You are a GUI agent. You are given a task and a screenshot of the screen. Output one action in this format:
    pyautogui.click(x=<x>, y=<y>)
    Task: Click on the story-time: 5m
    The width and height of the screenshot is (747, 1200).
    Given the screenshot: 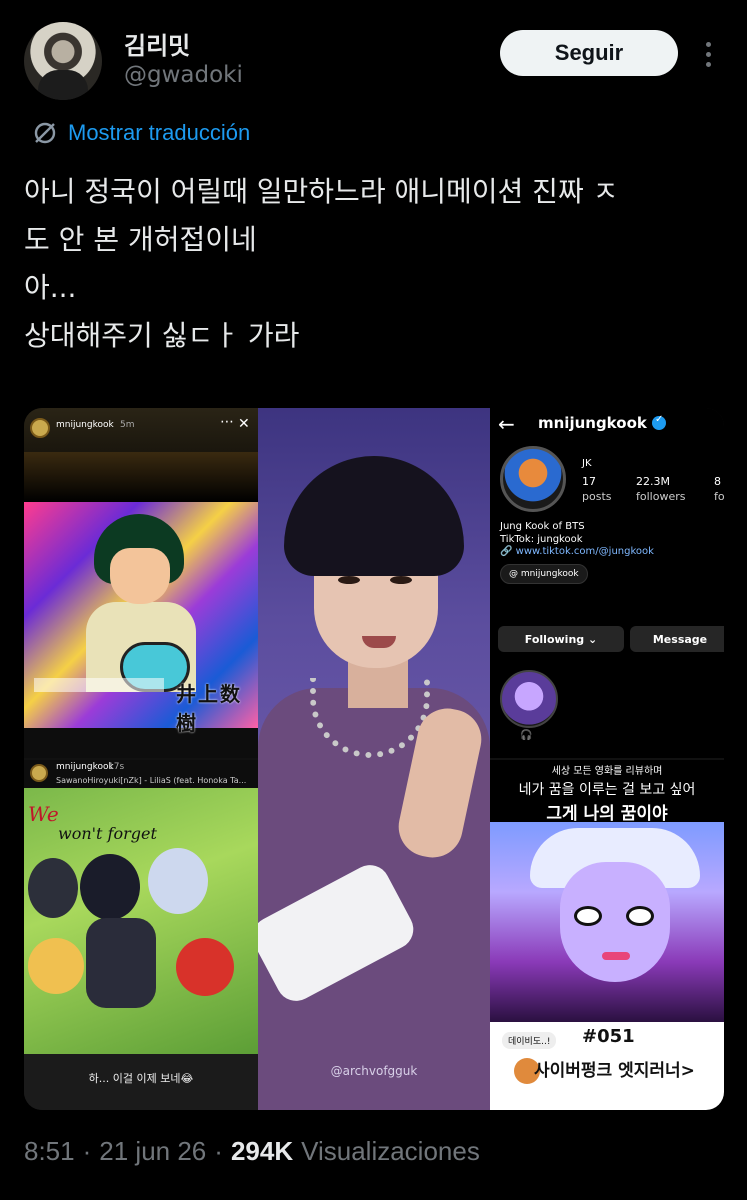 What is the action you would take?
    pyautogui.click(x=127, y=425)
    